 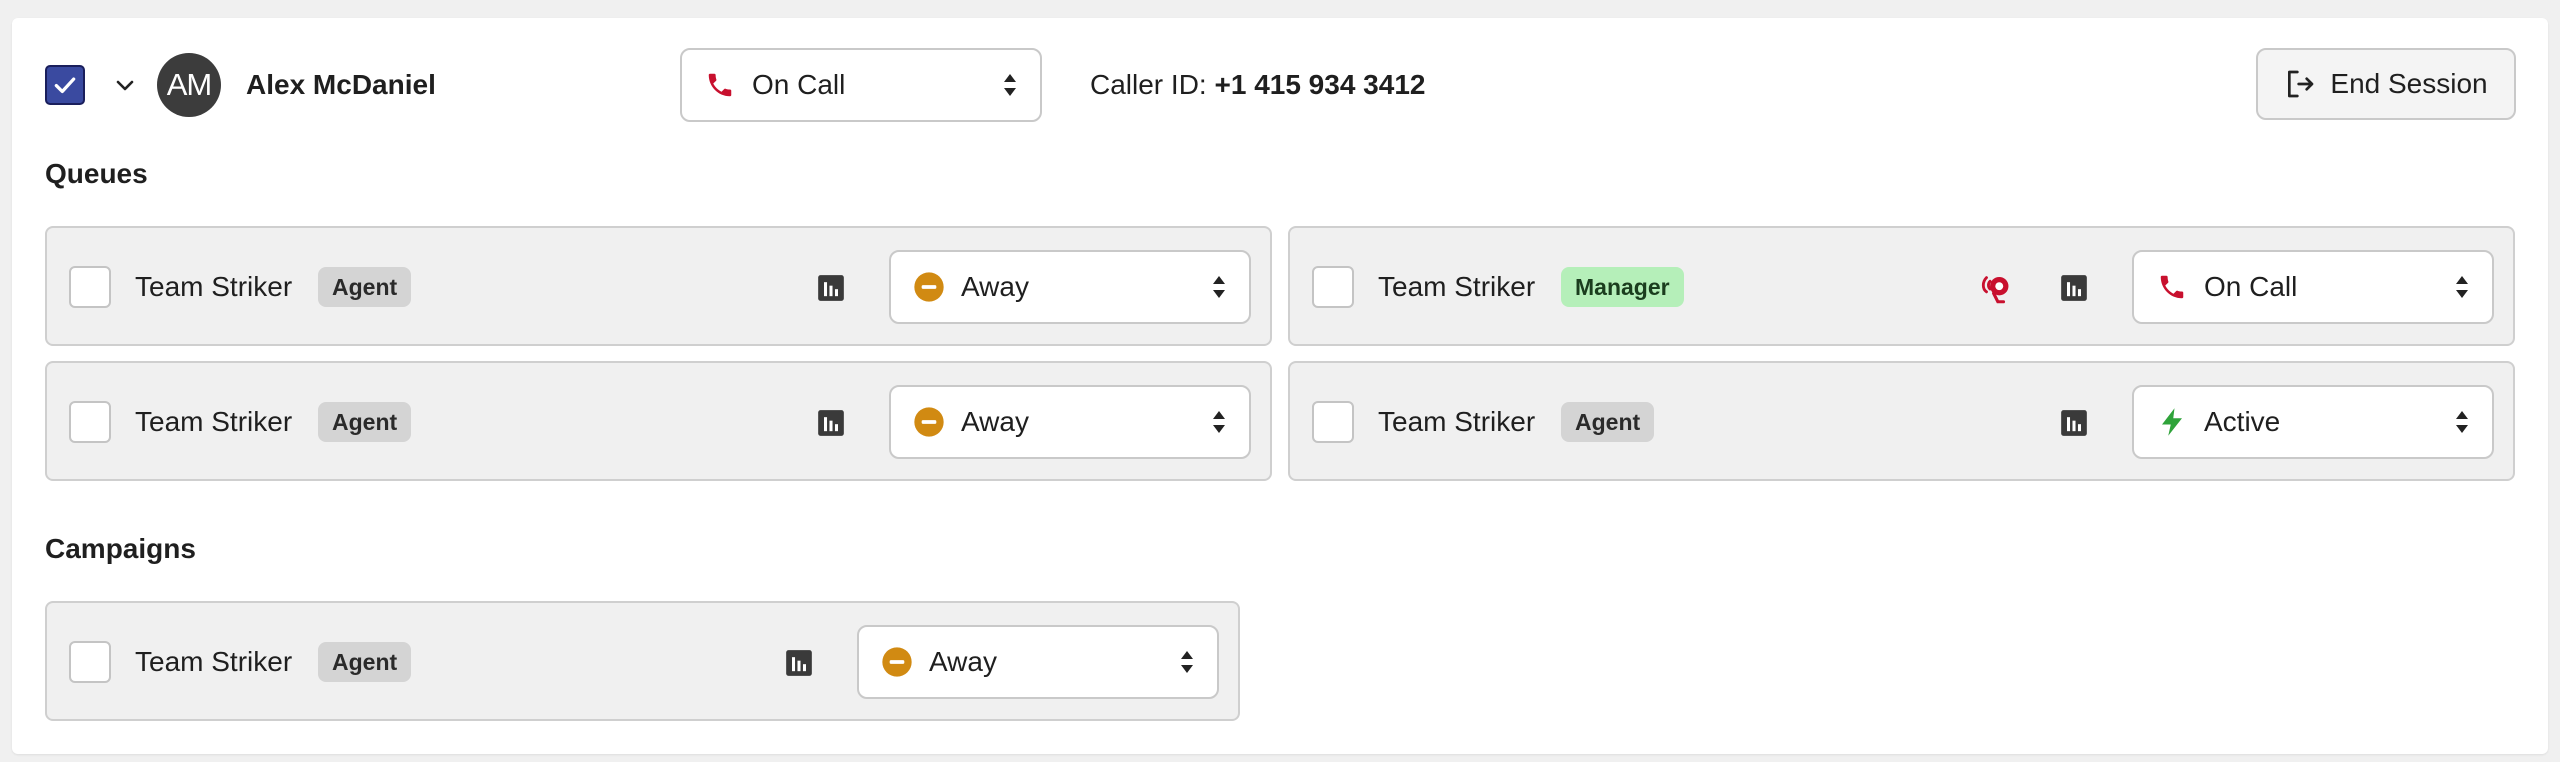 I want to click on campaign-status-select: Away, so click(x=1038, y=662).